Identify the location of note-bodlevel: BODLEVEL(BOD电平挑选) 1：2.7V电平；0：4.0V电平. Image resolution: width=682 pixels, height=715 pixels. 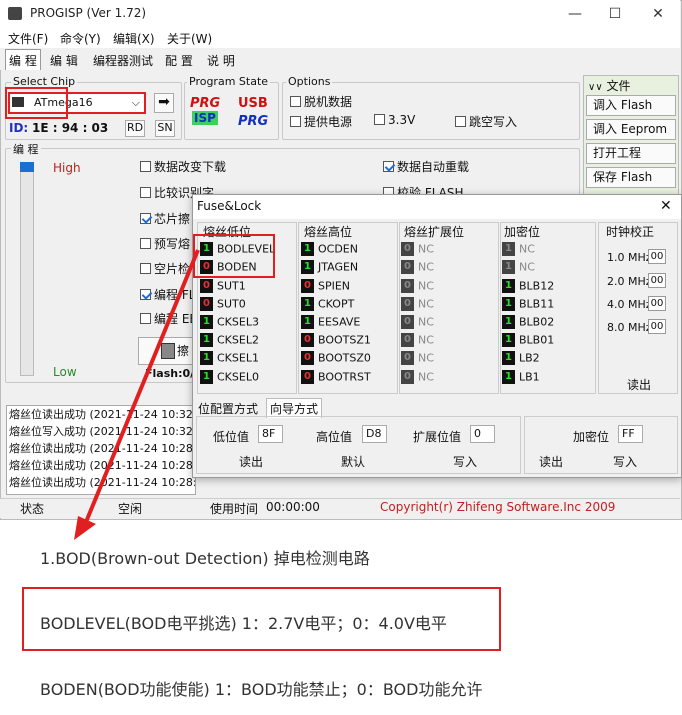
(243, 623).